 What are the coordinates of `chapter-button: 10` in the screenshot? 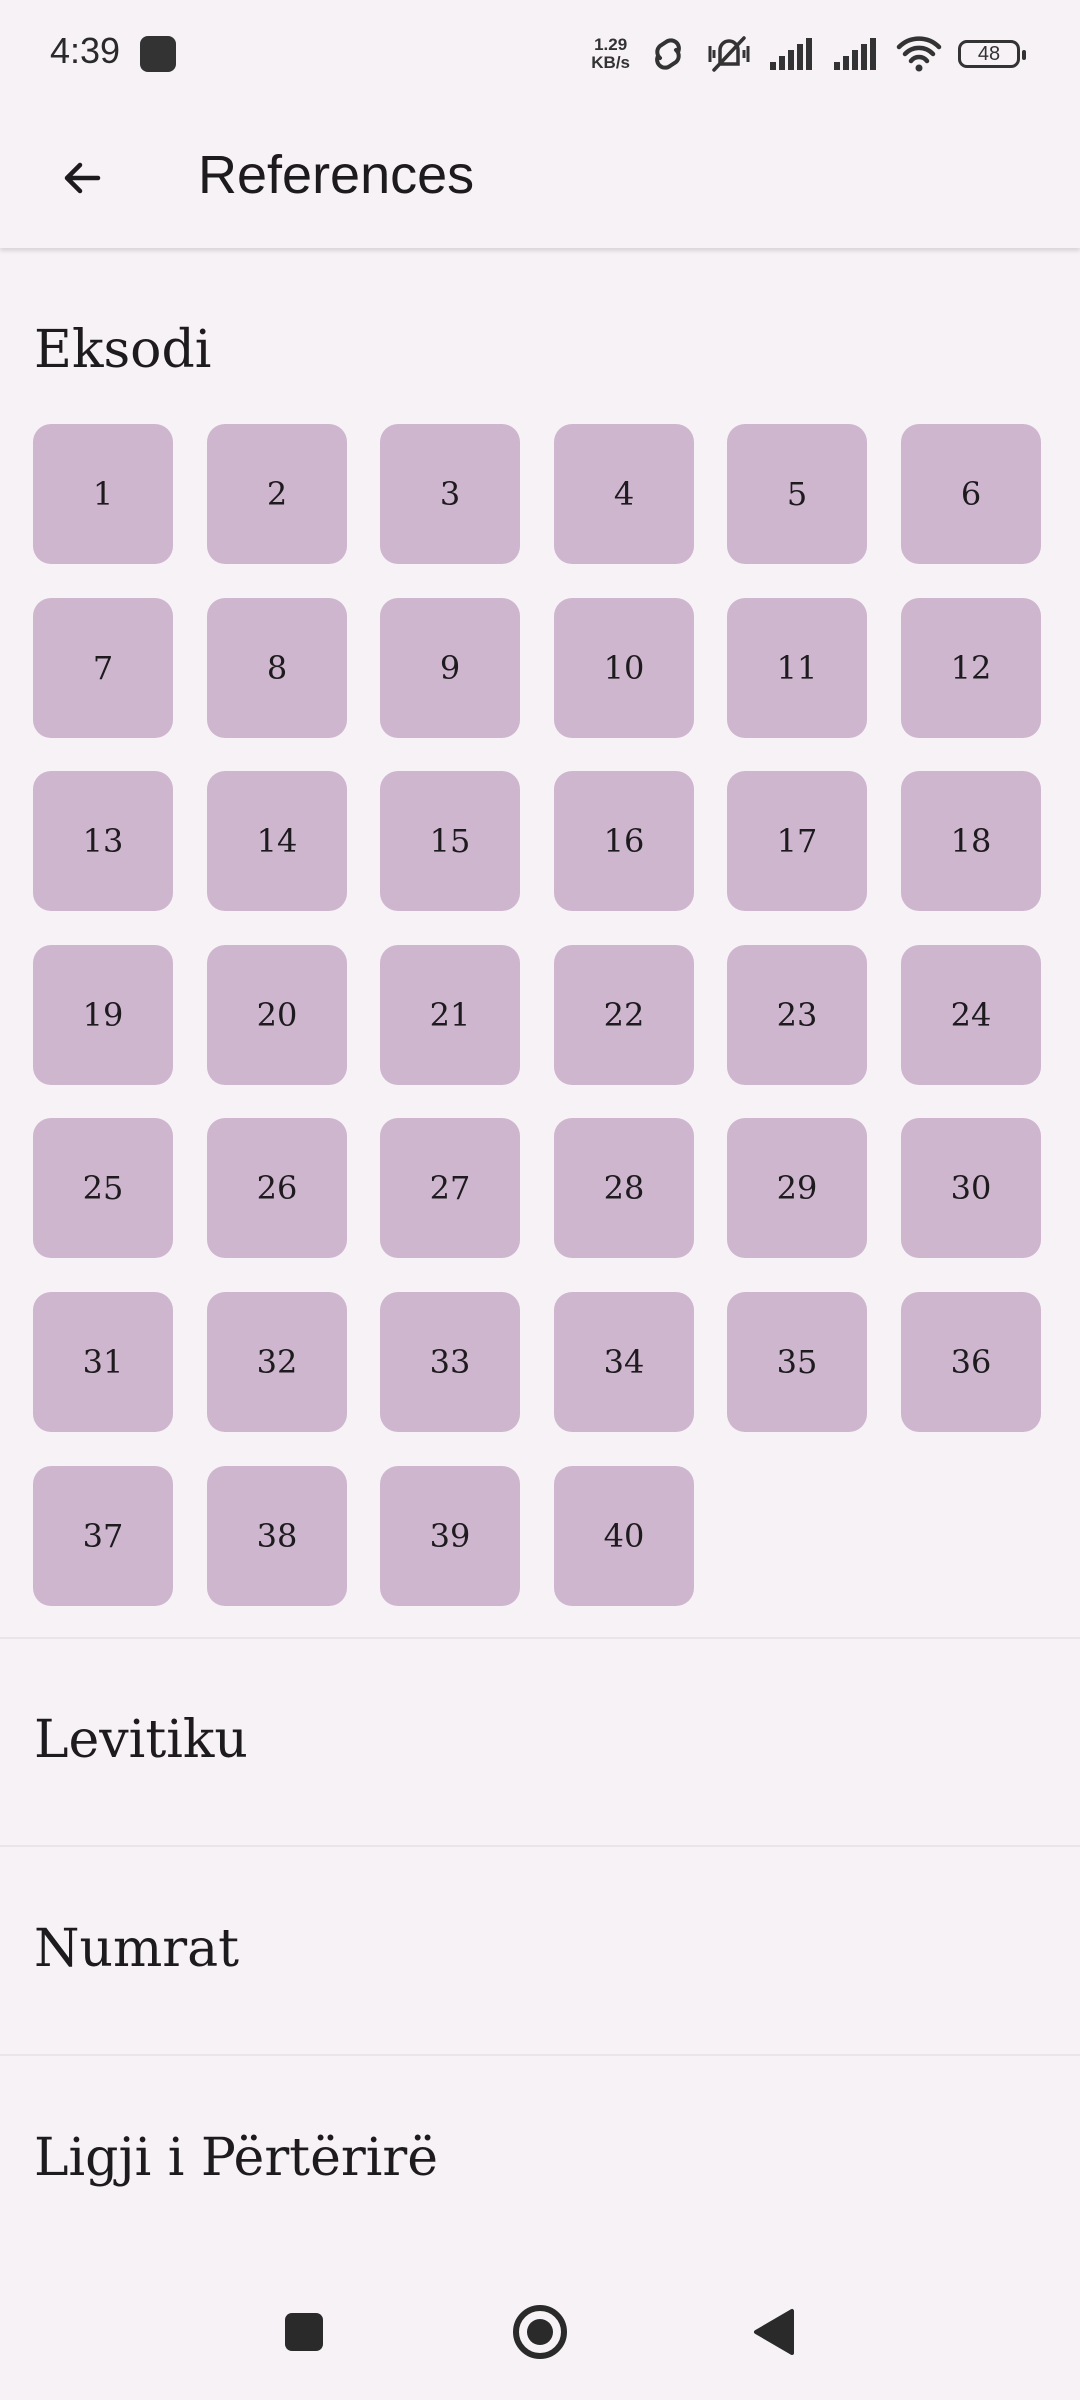 It's located at (624, 668).